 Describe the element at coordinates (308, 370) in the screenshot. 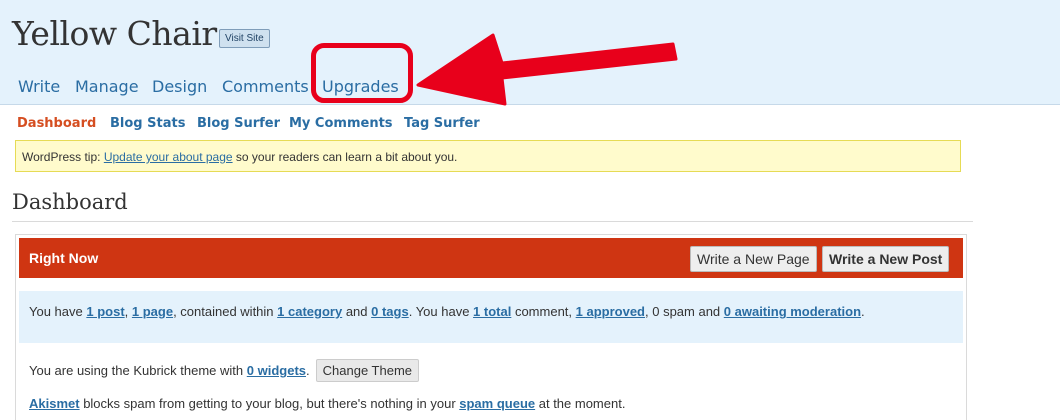

I see `theme-text: .` at that location.